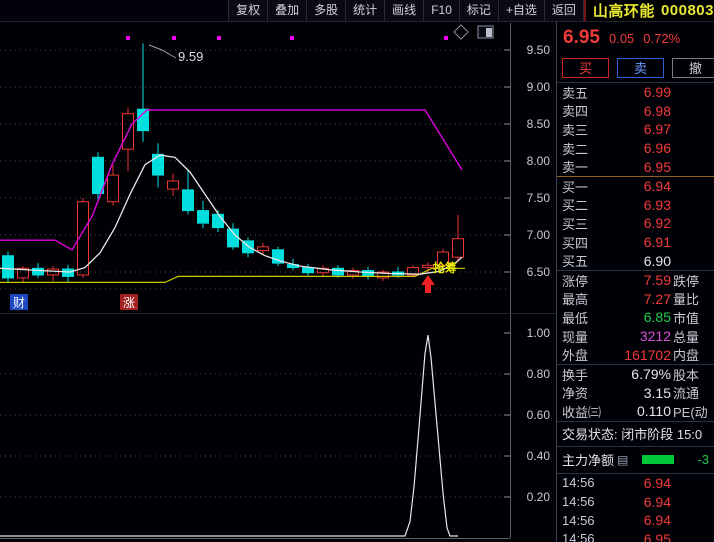 The height and width of the screenshot is (542, 714). Describe the element at coordinates (539, 87) in the screenshot. I see `price-axis-label: 9.00` at that location.